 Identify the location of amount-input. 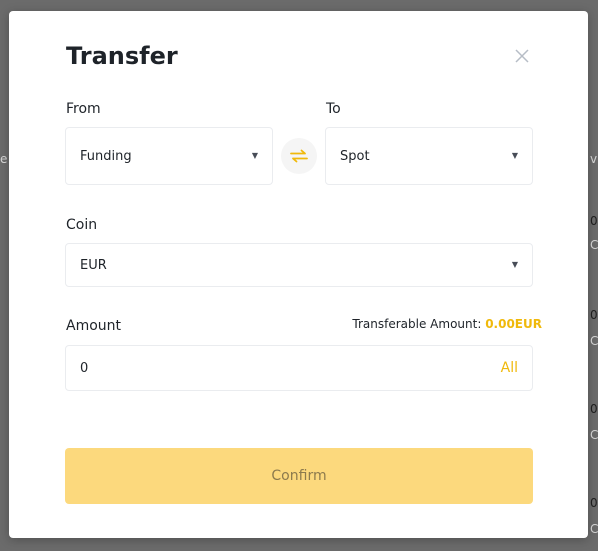
(290, 368).